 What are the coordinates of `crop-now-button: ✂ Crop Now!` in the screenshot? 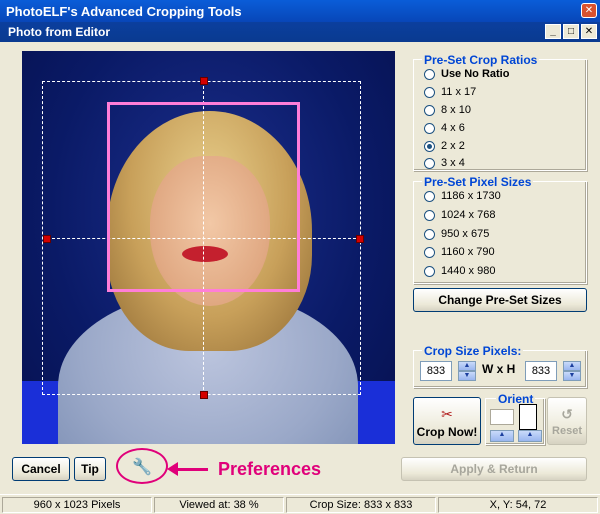 It's located at (447, 421).